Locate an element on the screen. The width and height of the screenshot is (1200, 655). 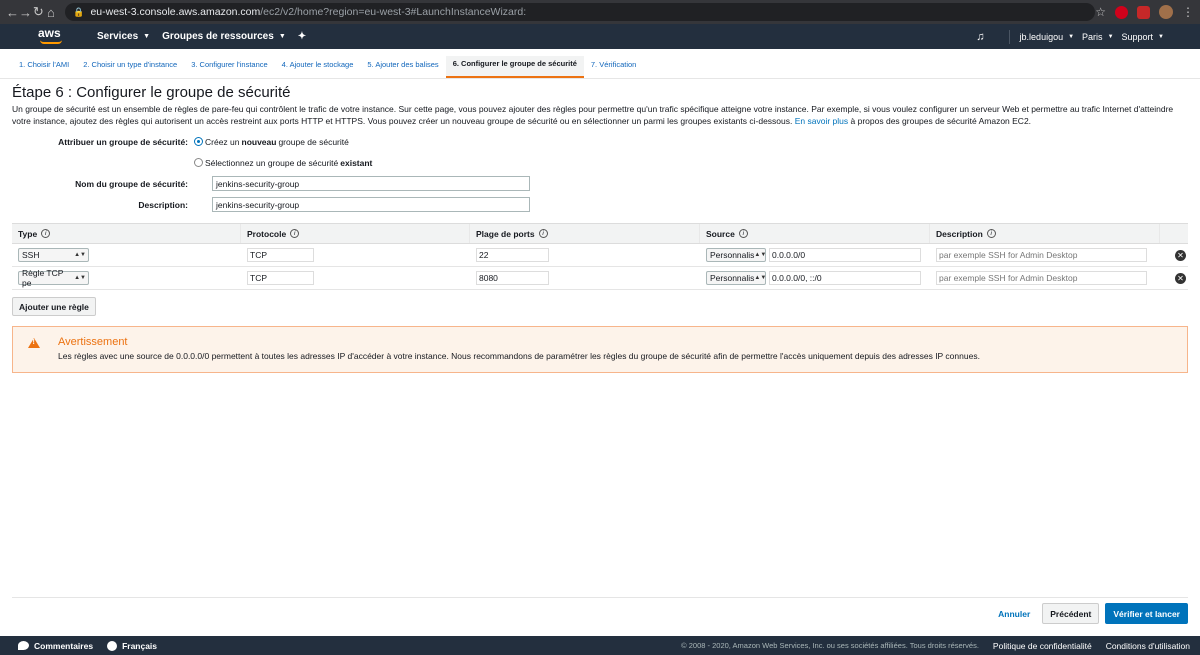
col-description: Description i is located at coordinates (1045, 233).